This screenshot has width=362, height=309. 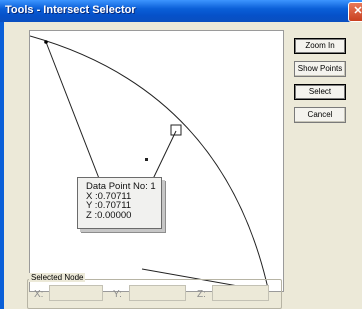 I want to click on cancel-button: Cancel, so click(x=320, y=115).